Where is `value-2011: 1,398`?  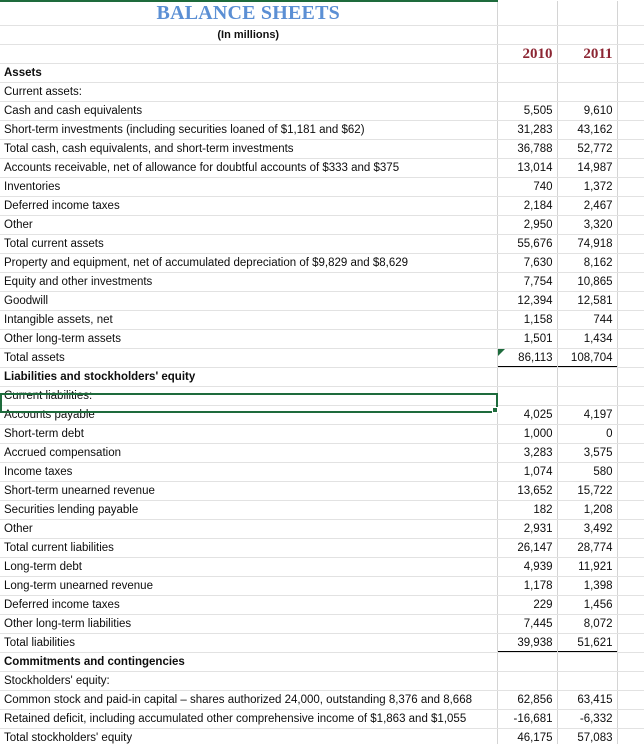
value-2011: 1,398 is located at coordinates (587, 586).